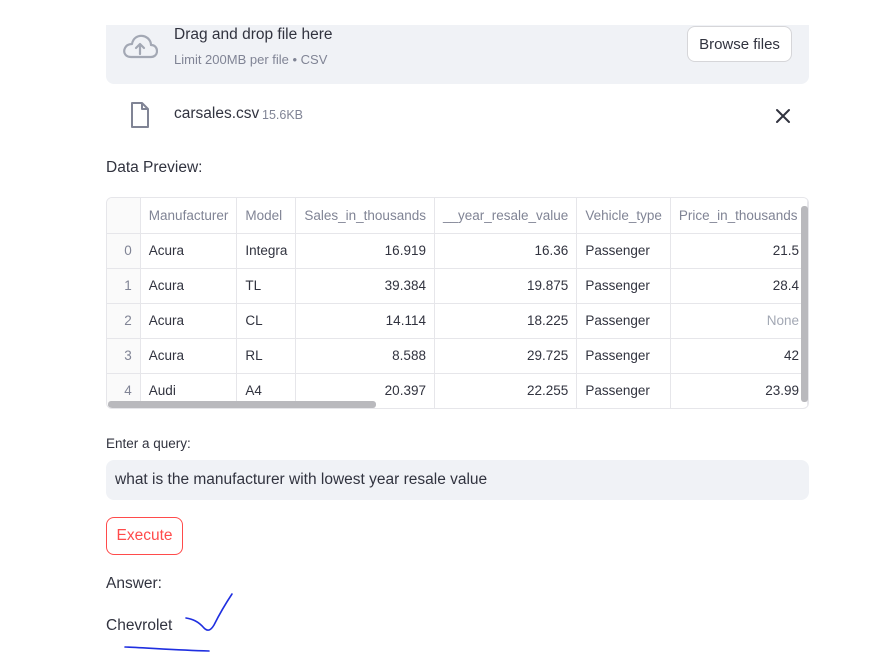 Image resolution: width=893 pixels, height=666 pixels. Describe the element at coordinates (739, 356) in the screenshot. I see `table-cell: 42` at that location.